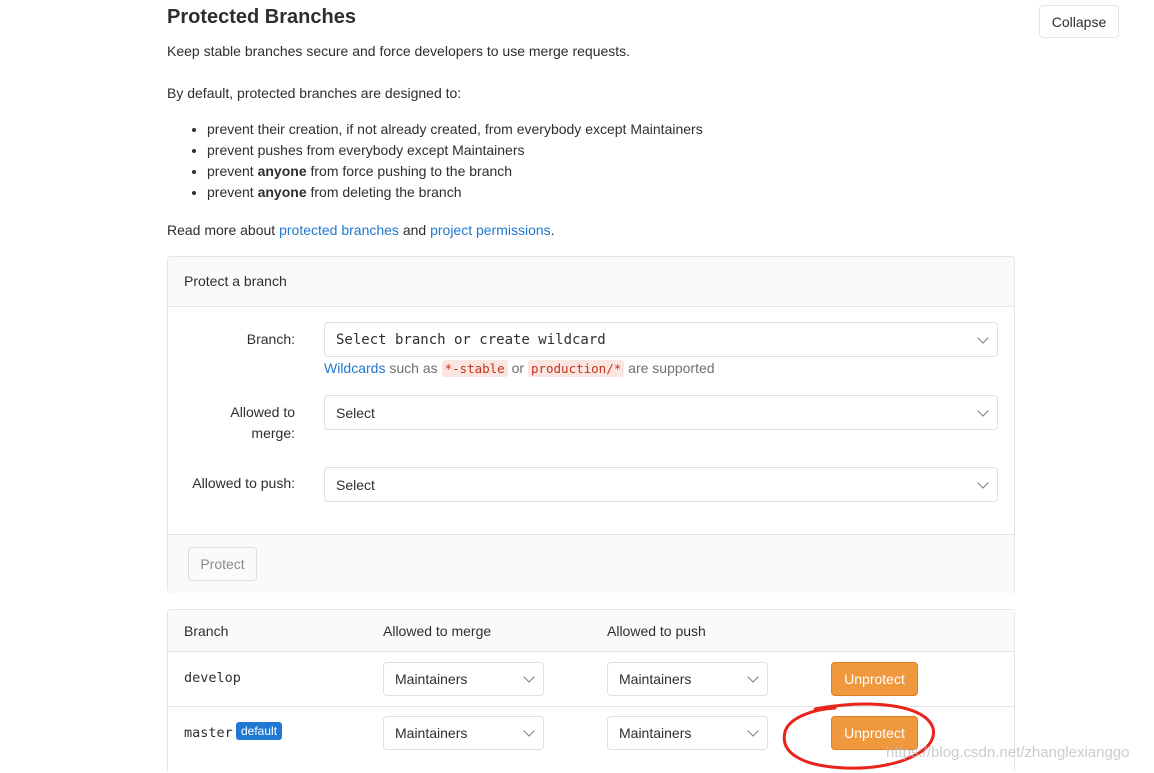 The width and height of the screenshot is (1154, 773). I want to click on watermark: https://blog.csdn.net/zhanglexianggo, so click(1008, 752).